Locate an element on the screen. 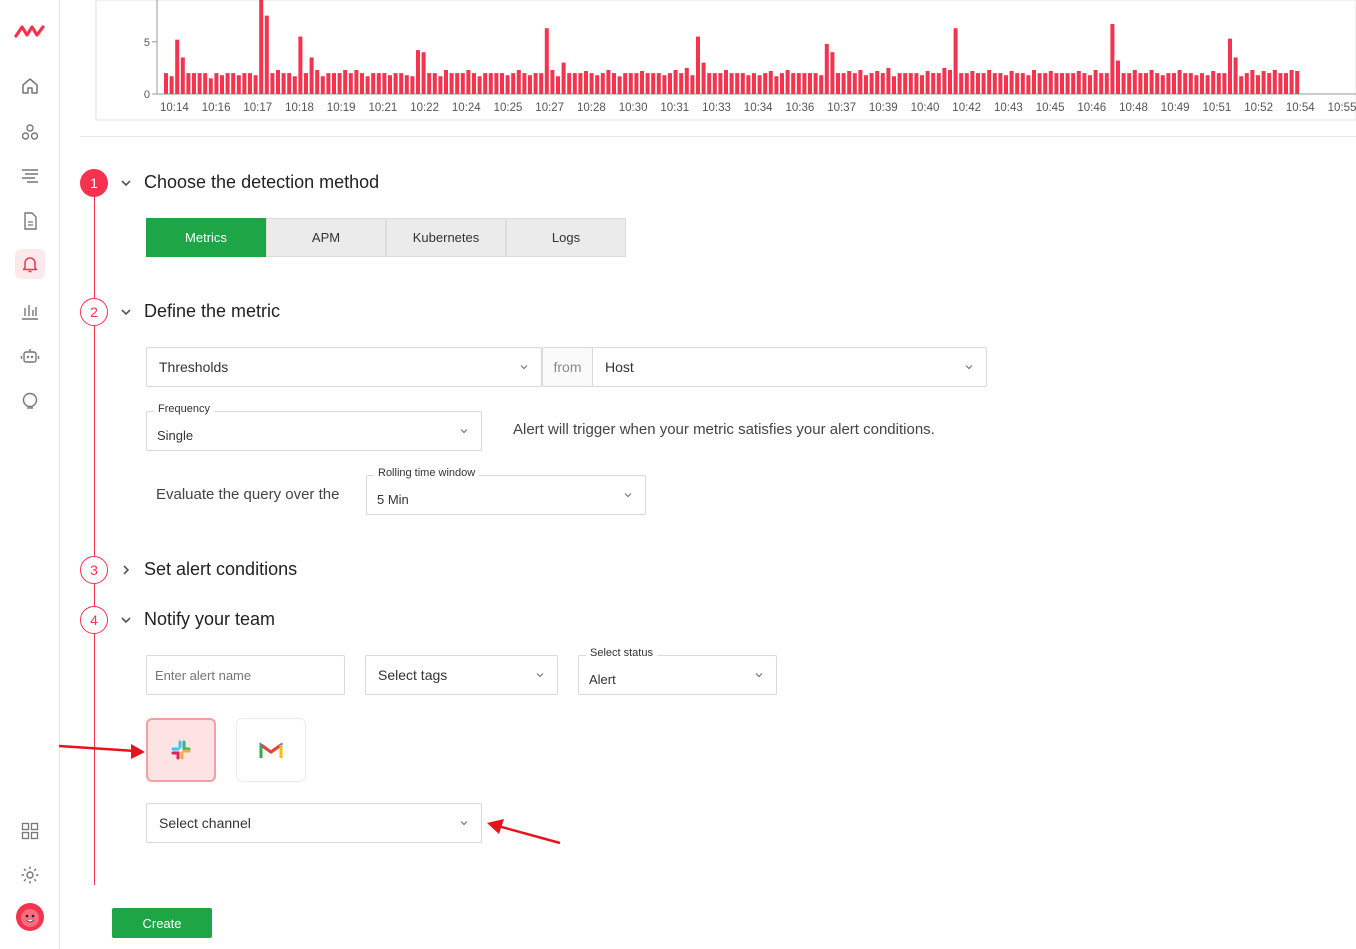 Image resolution: width=1356 pixels, height=949 pixels. rolling-window-select: 5 Min is located at coordinates (506, 495).